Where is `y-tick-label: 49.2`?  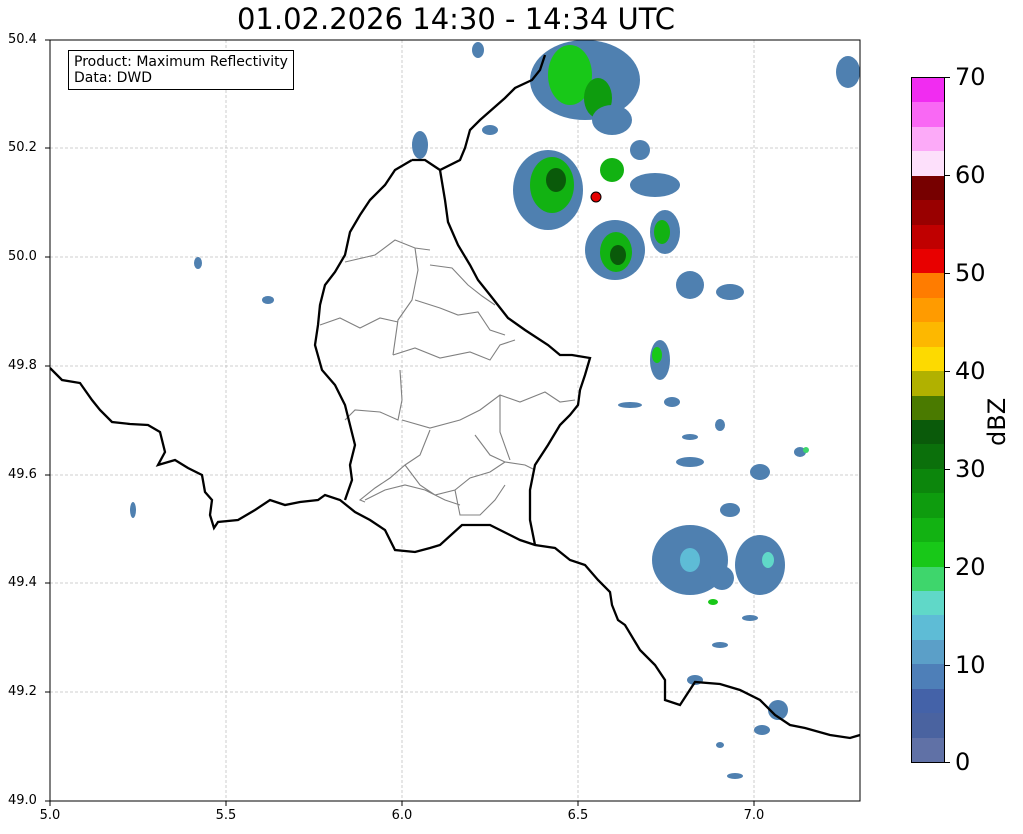
y-tick-label: 49.2 is located at coordinates (22, 691).